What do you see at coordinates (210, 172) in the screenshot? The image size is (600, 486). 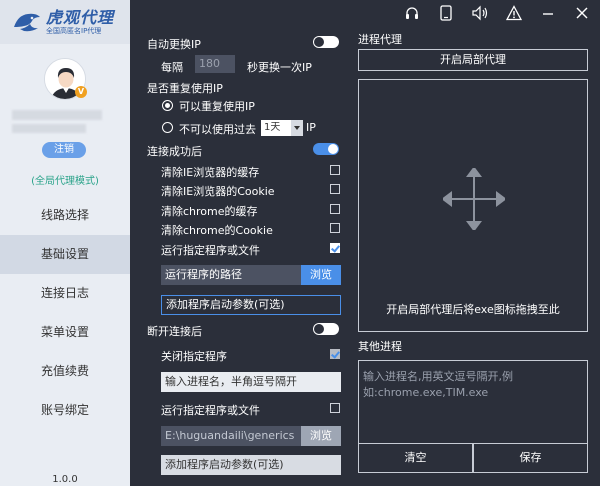 I see `clear-ie-cache-label: 清除IE浏览器的缓存` at bounding box center [210, 172].